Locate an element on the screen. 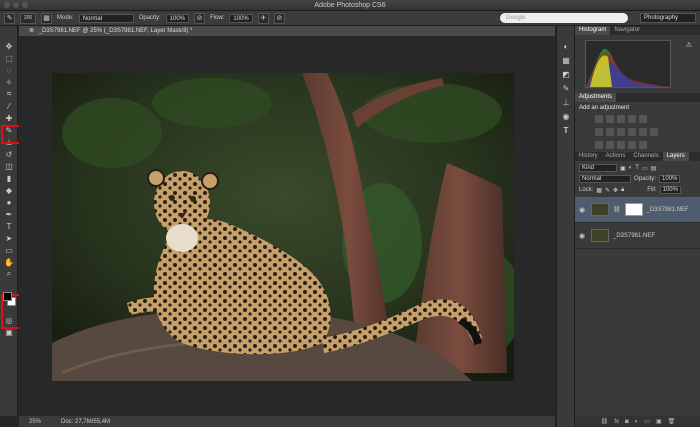 This screenshot has height=427, width=700. brightness-icon is located at coordinates (599, 119).